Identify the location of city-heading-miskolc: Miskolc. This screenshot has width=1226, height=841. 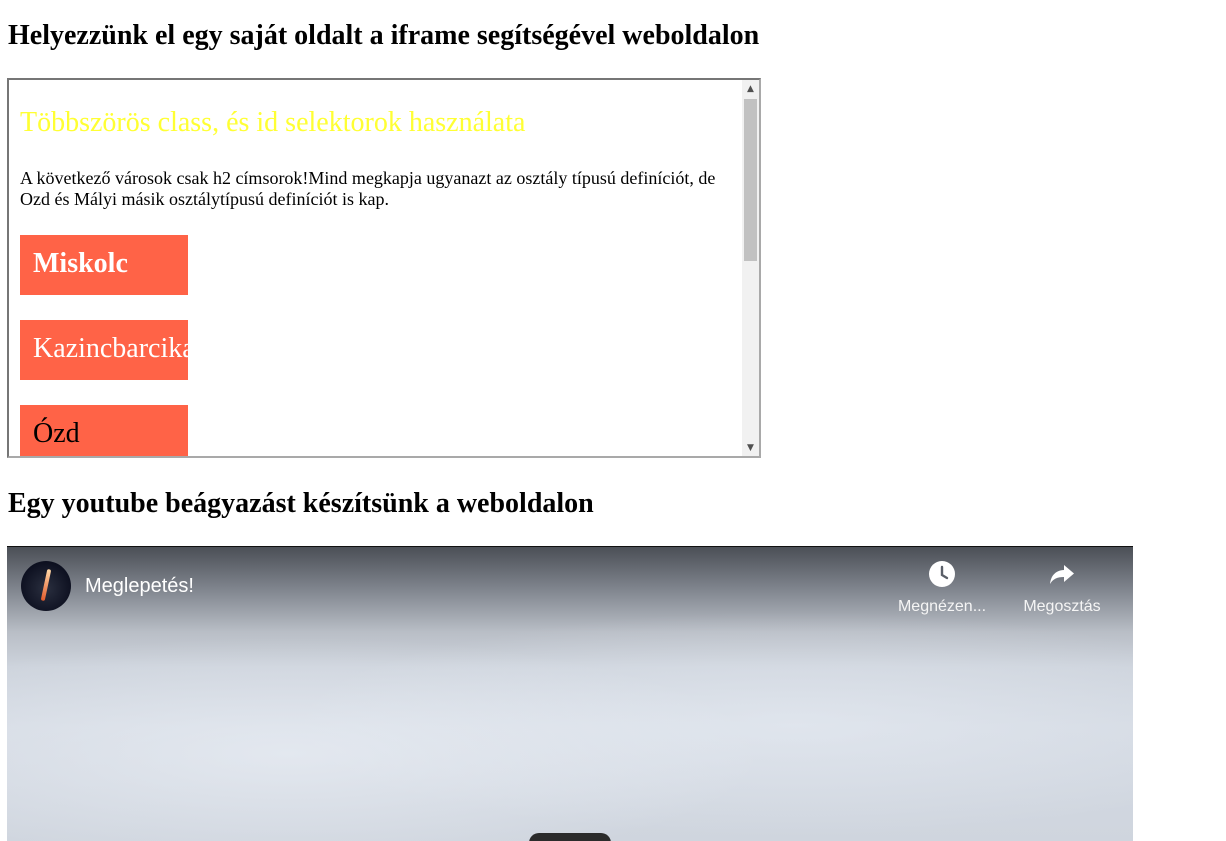
(104, 265).